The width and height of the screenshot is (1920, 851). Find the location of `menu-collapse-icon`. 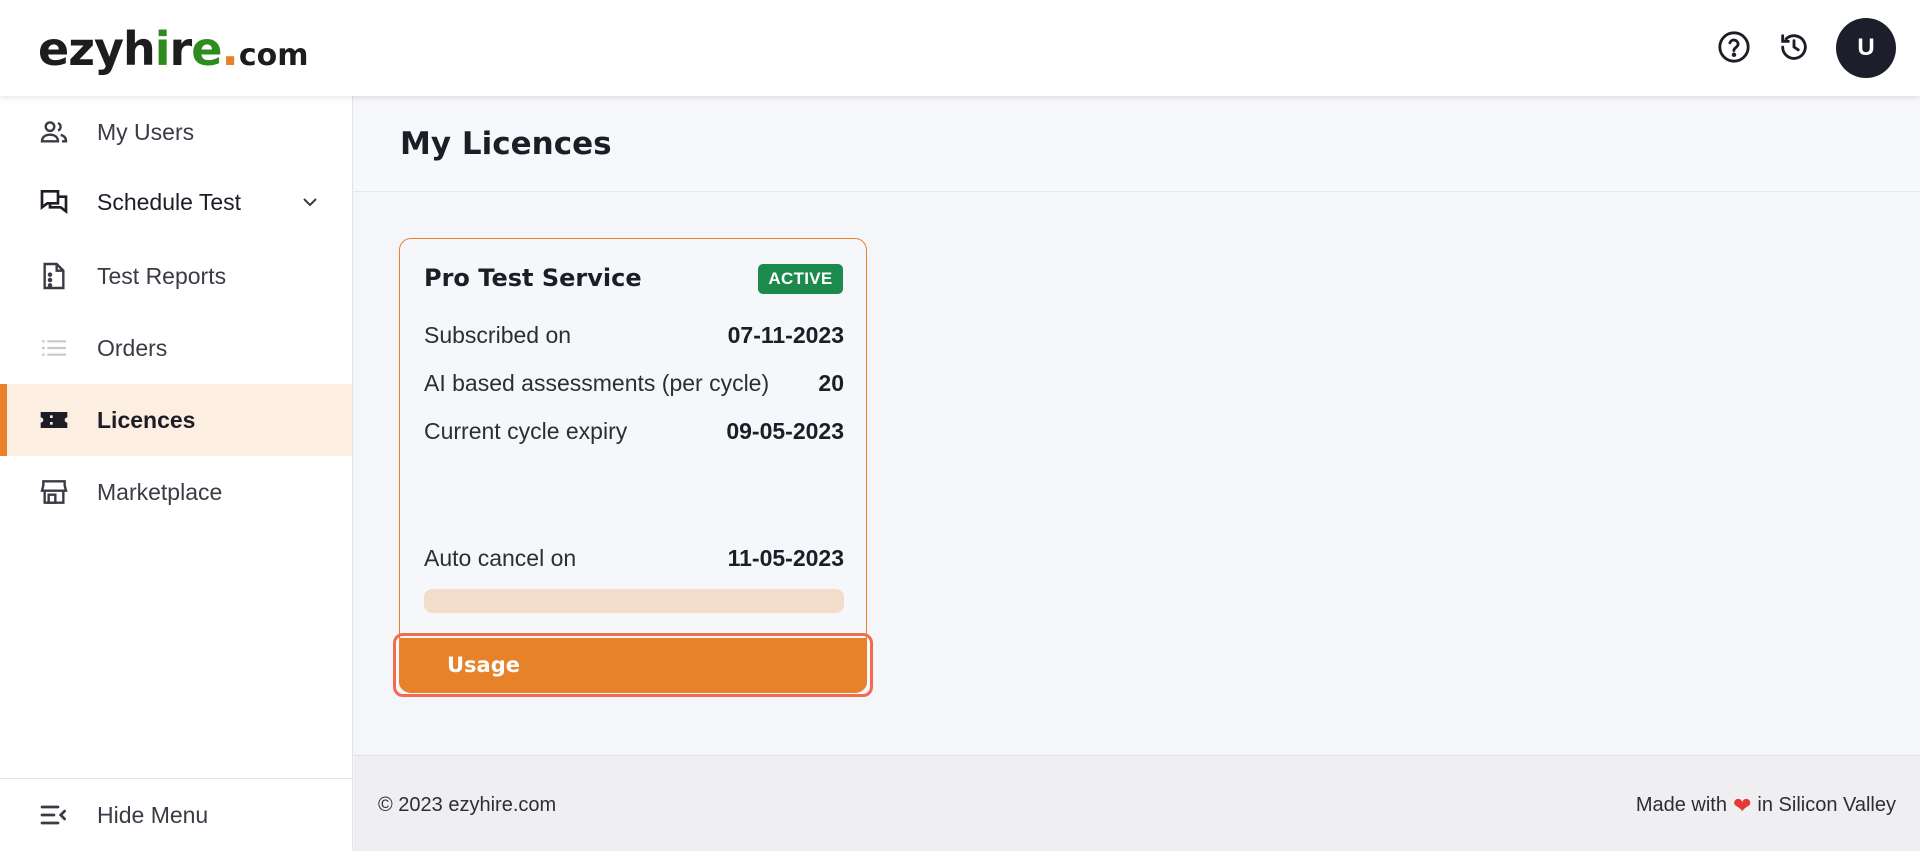

menu-collapse-icon is located at coordinates (54, 815).